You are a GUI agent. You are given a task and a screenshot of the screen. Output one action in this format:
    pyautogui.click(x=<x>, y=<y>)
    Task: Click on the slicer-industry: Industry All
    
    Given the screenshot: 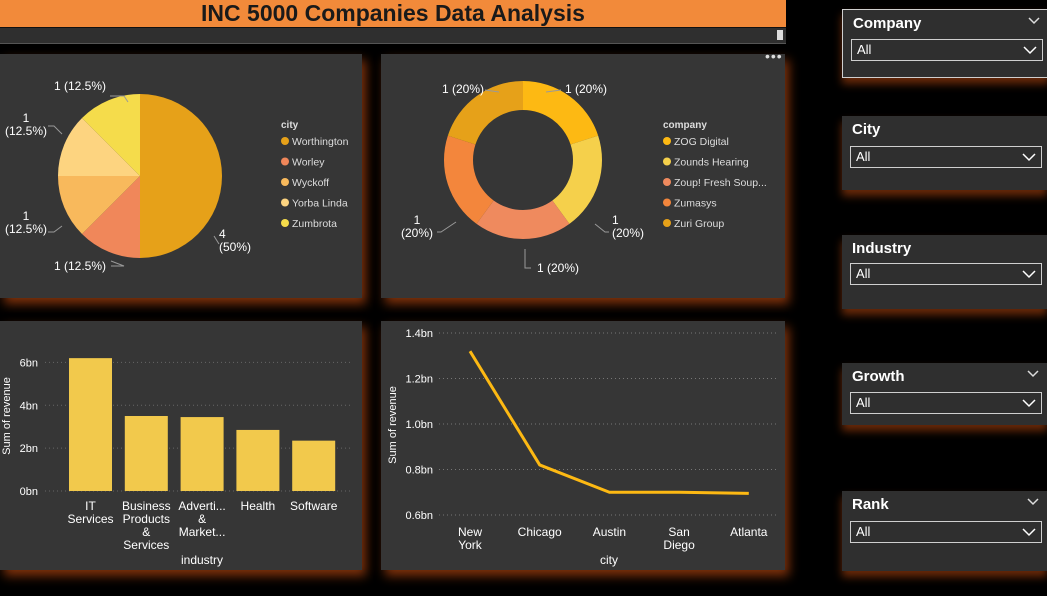 What is the action you would take?
    pyautogui.click(x=944, y=272)
    